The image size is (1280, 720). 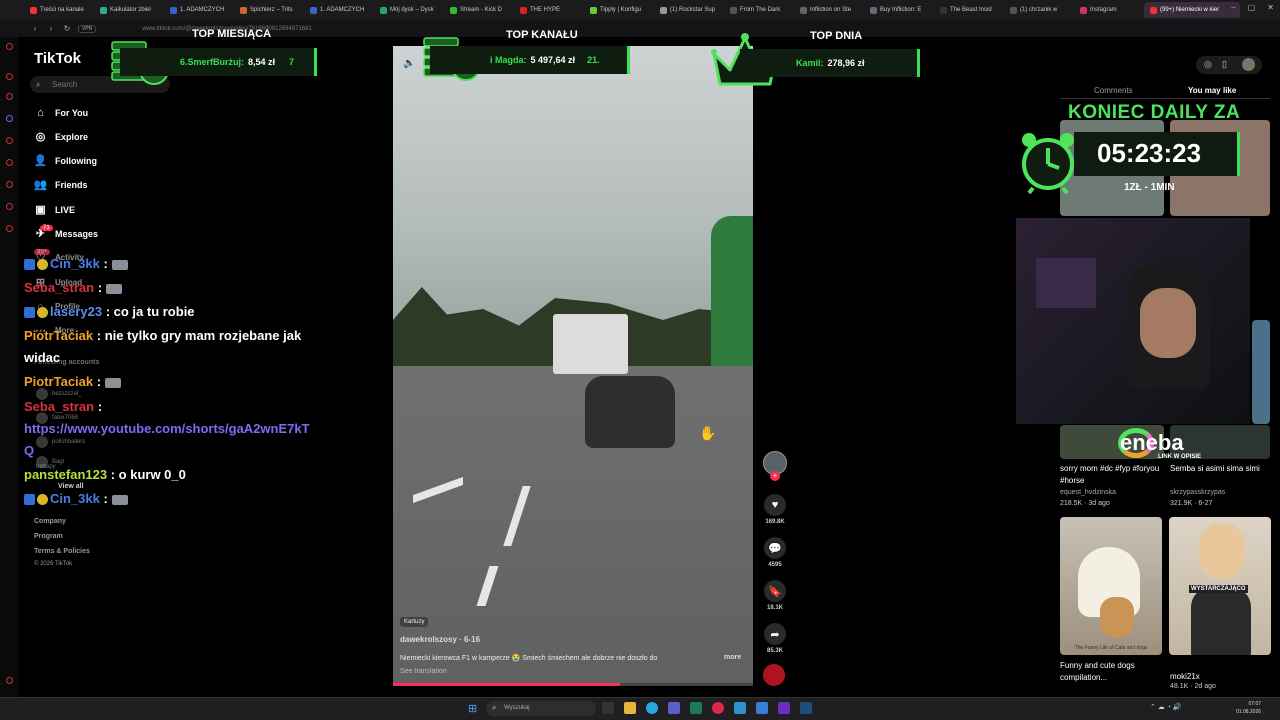 What do you see at coordinates (409, 63) in the screenshot?
I see `mute-icon: 🔈` at bounding box center [409, 63].